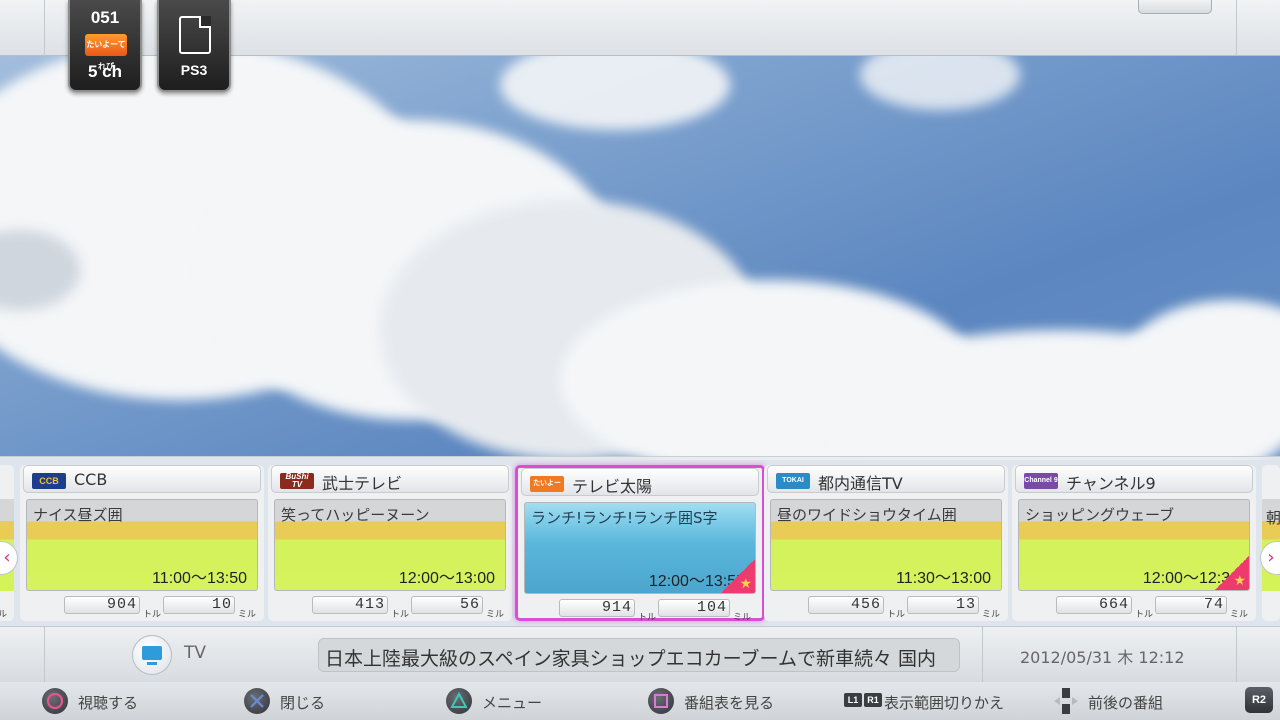 This screenshot has height=720, width=1280. Describe the element at coordinates (597, 608) in the screenshot. I see `stat-value-1: 914` at that location.